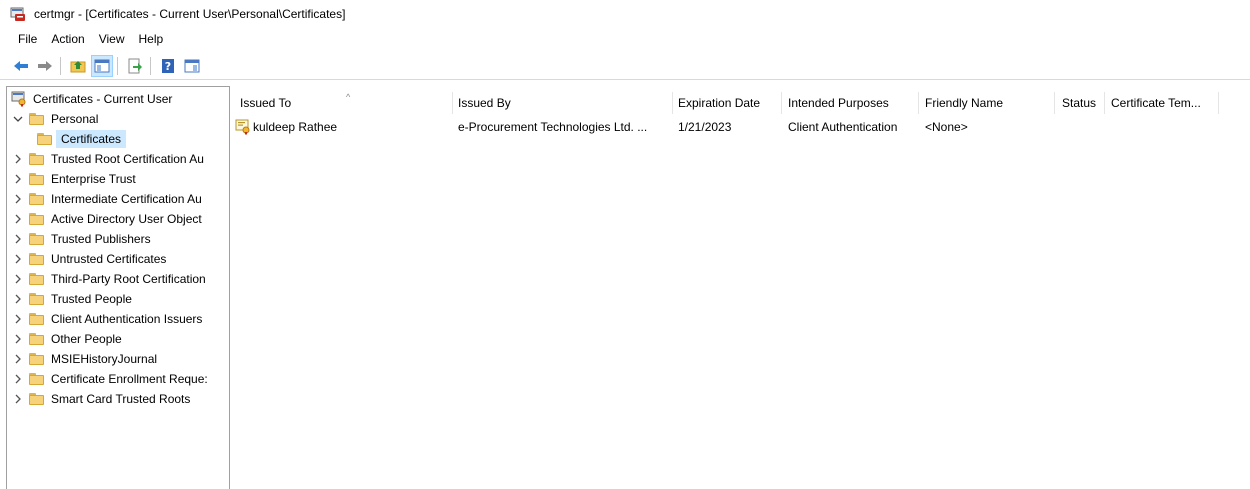 This screenshot has width=1250, height=489. Describe the element at coordinates (126, 219) in the screenshot. I see `tree-item-label: Active Directory User Object` at that location.